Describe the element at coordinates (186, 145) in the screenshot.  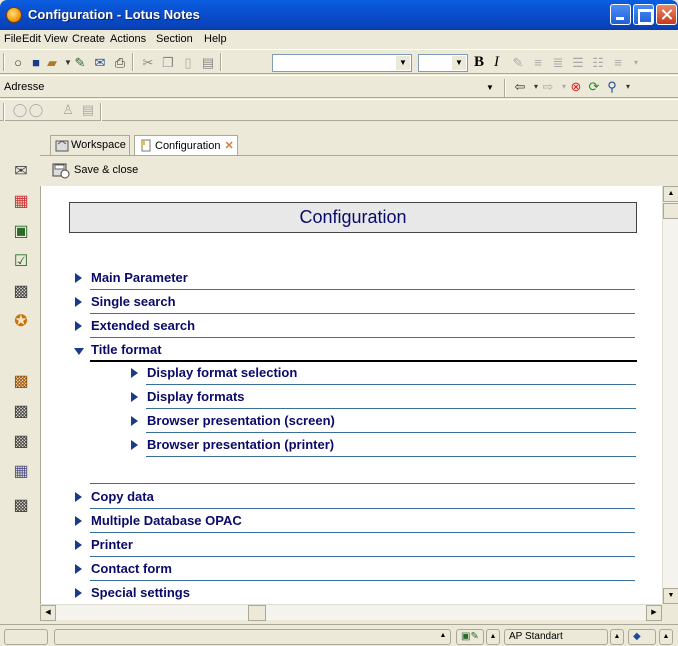
I see `tab-configuration: Configuration ✕` at that location.